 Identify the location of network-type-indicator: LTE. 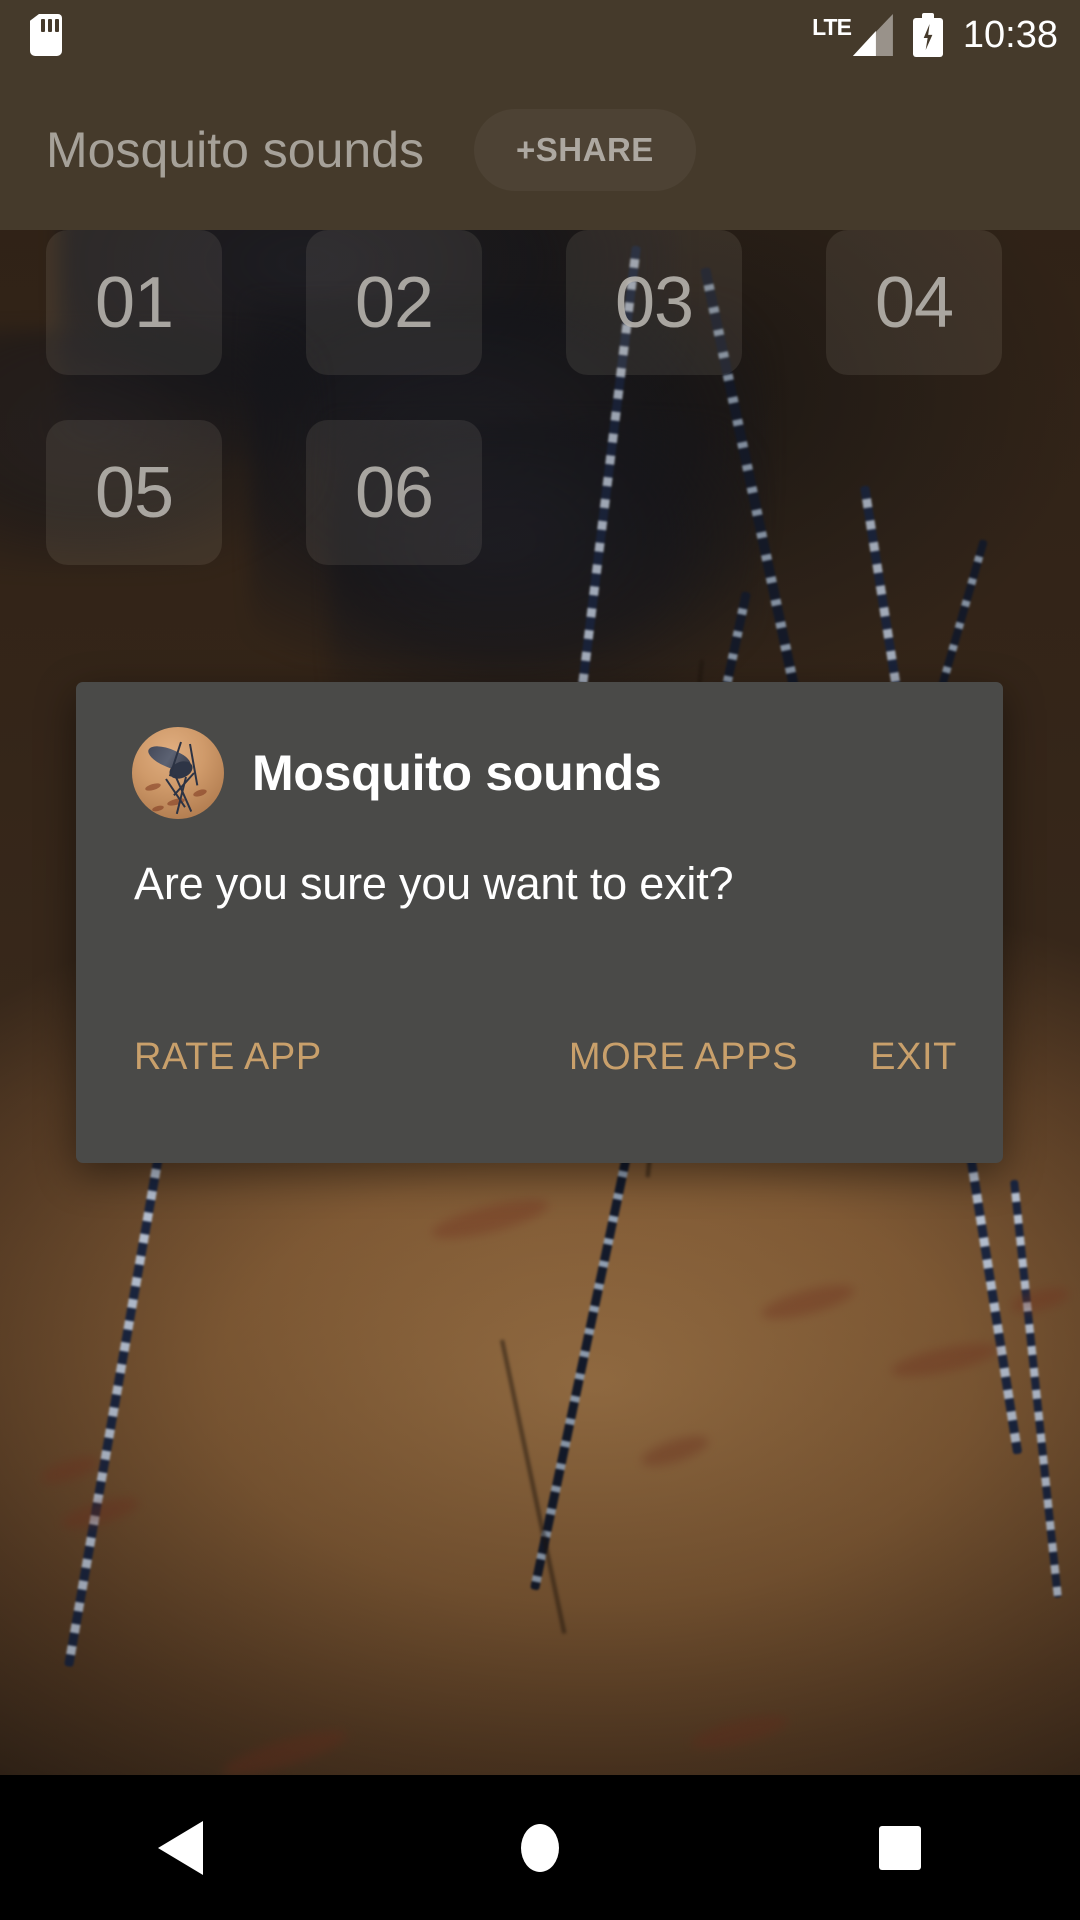
(852, 35).